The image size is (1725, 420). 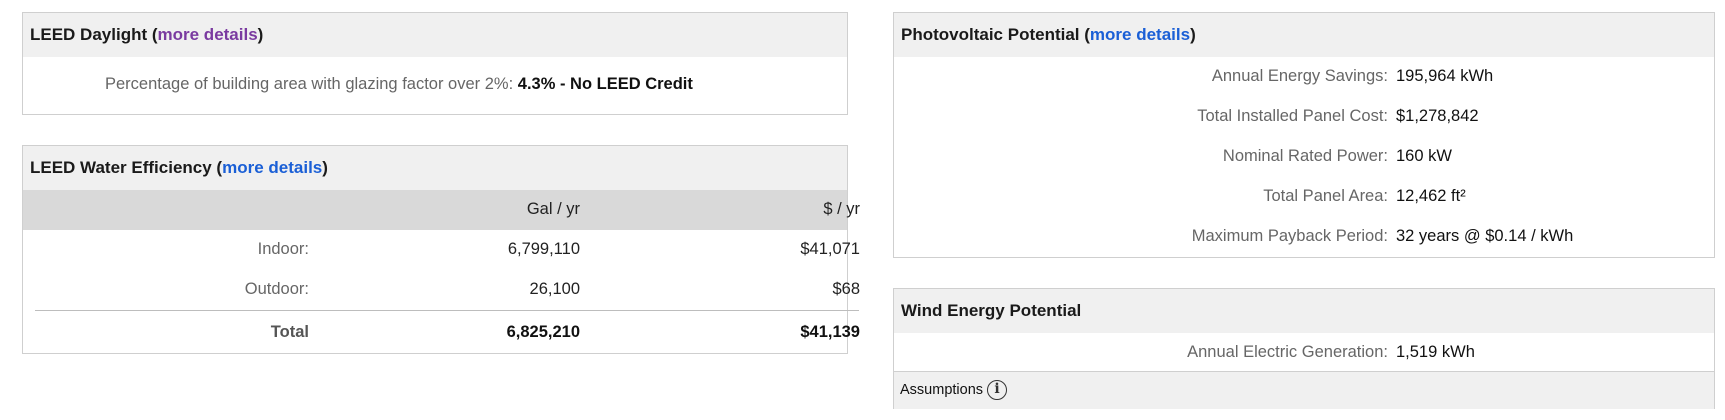 I want to click on cost-per-yr-header: $ / yr, so click(x=841, y=209).